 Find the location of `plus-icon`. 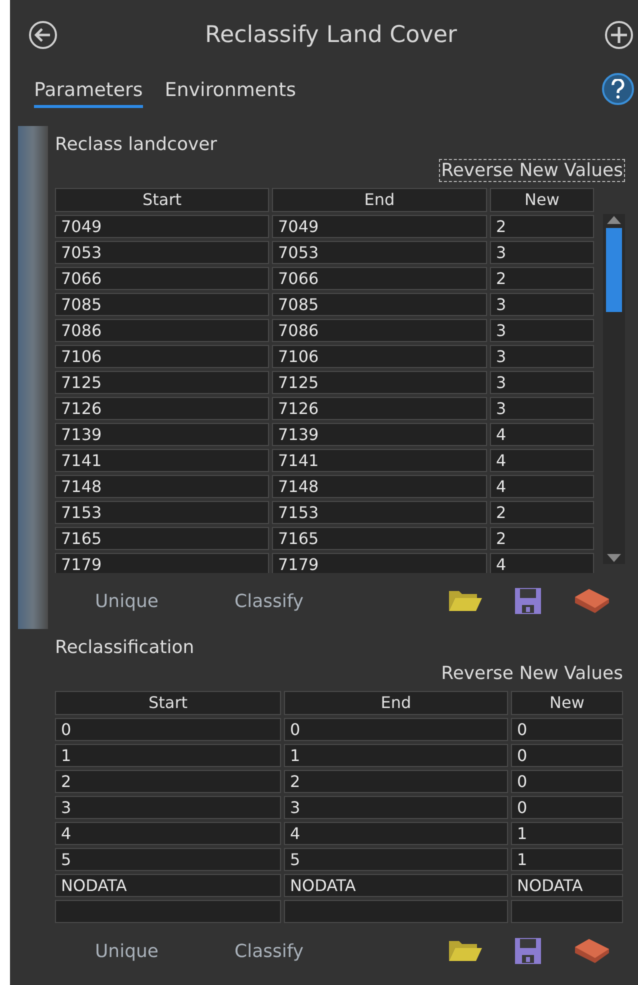

plus-icon is located at coordinates (619, 35).